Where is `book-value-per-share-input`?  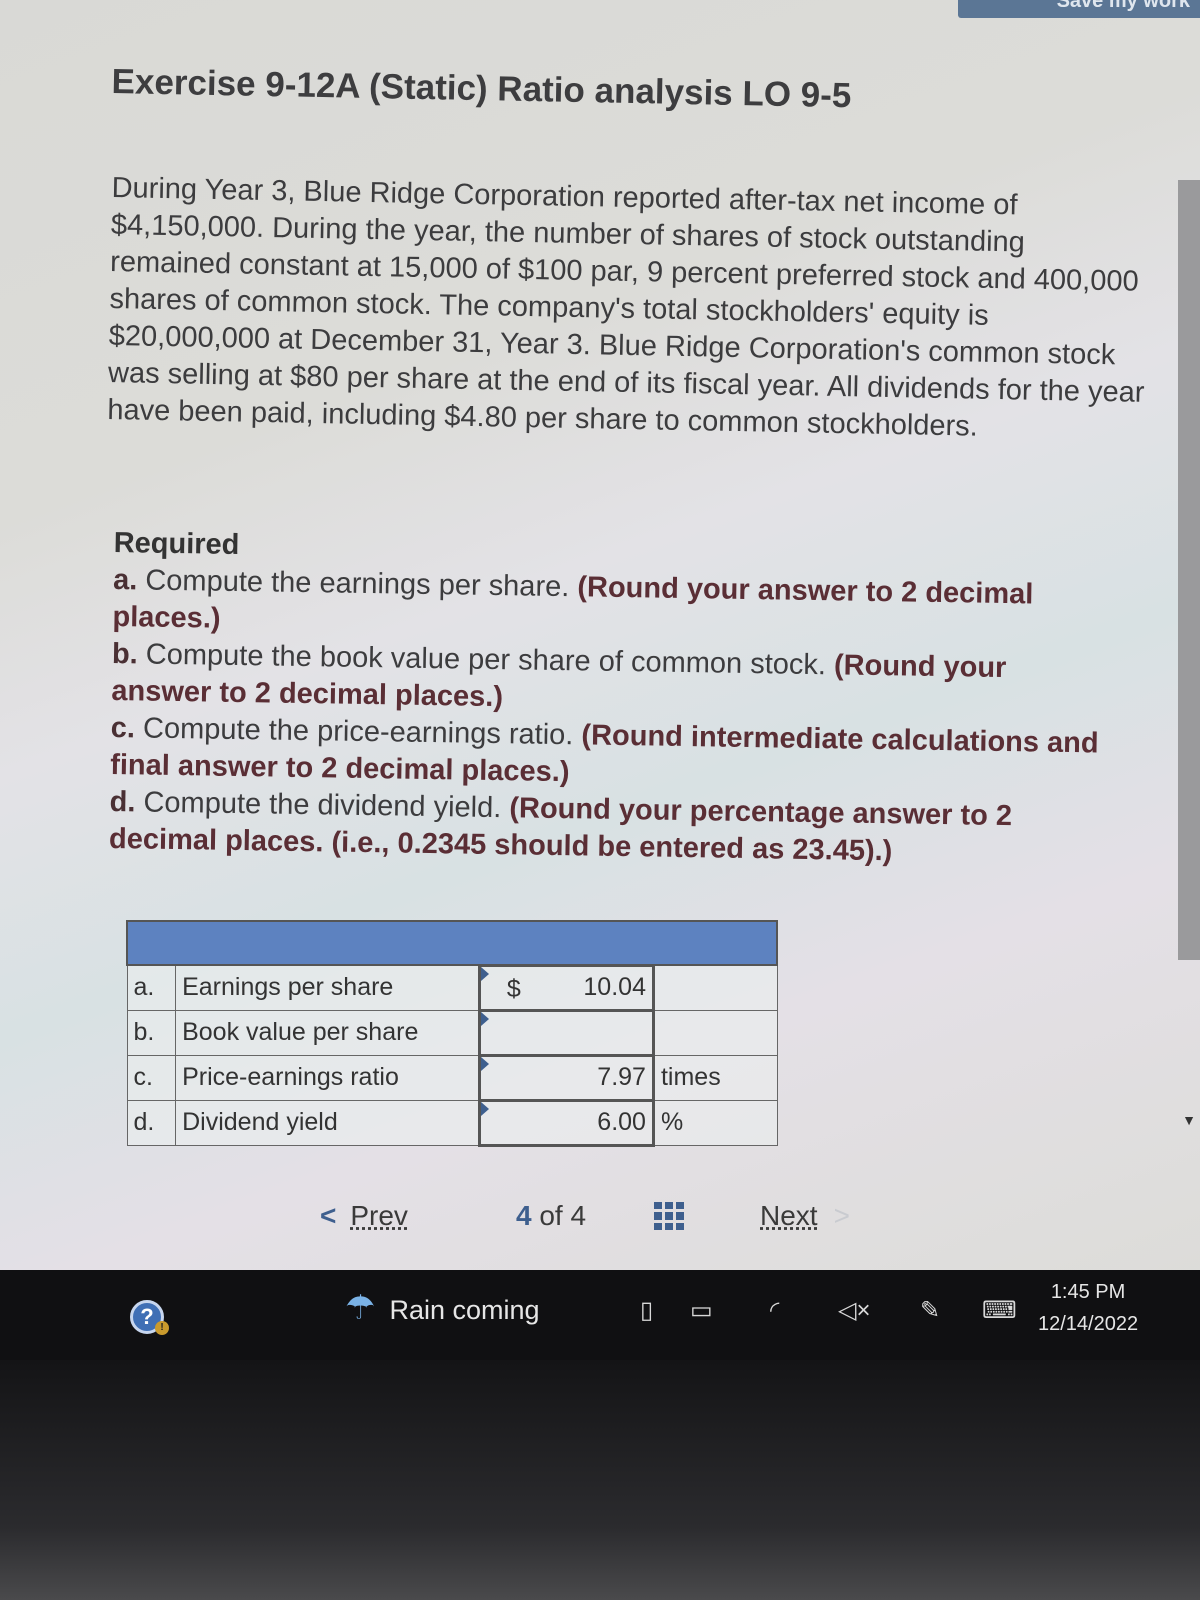
book-value-per-share-input is located at coordinates (566, 1032).